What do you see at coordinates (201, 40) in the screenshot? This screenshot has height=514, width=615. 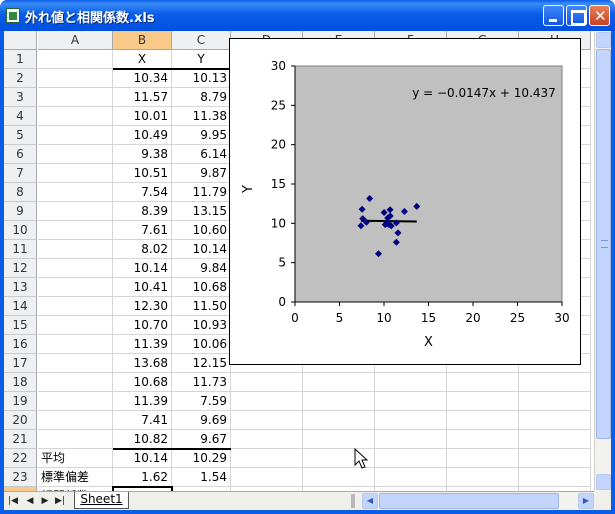 I see `column-header-c: C` at bounding box center [201, 40].